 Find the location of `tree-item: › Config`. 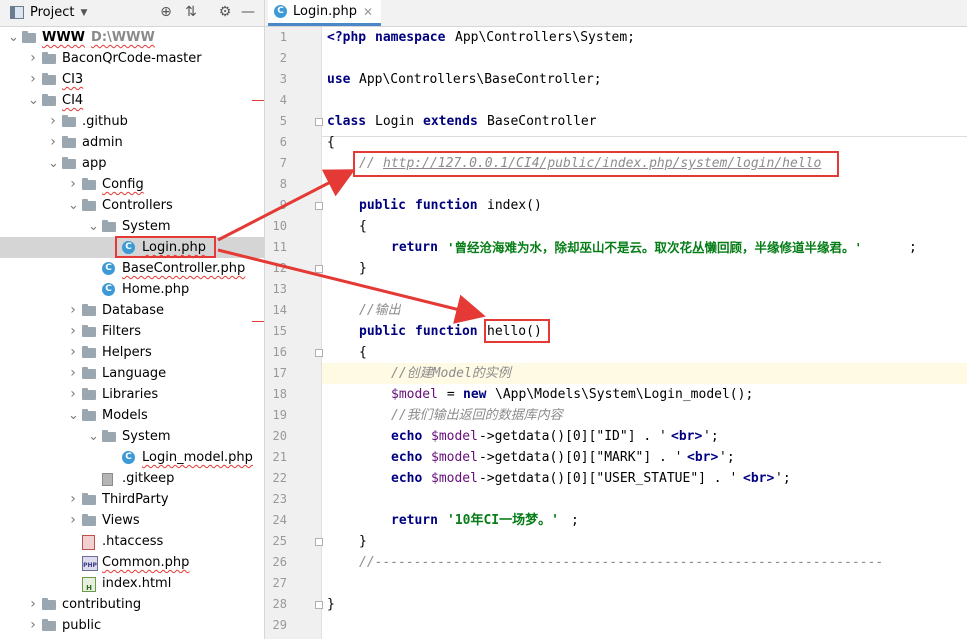

tree-item: › Config is located at coordinates (132, 184).